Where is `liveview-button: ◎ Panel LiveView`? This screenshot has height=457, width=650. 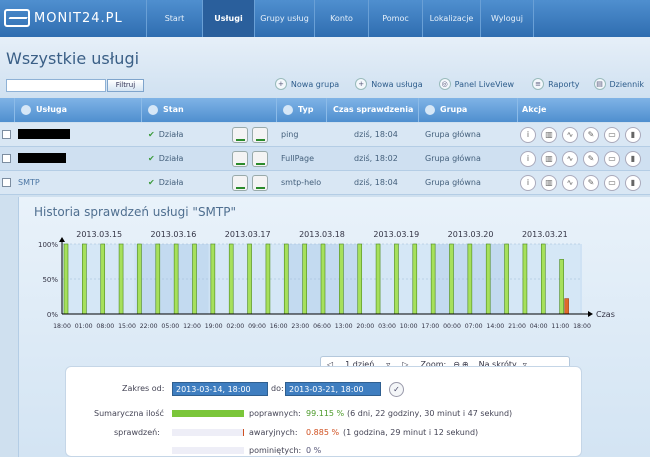 liveview-button: ◎ Panel LiveView is located at coordinates (476, 84).